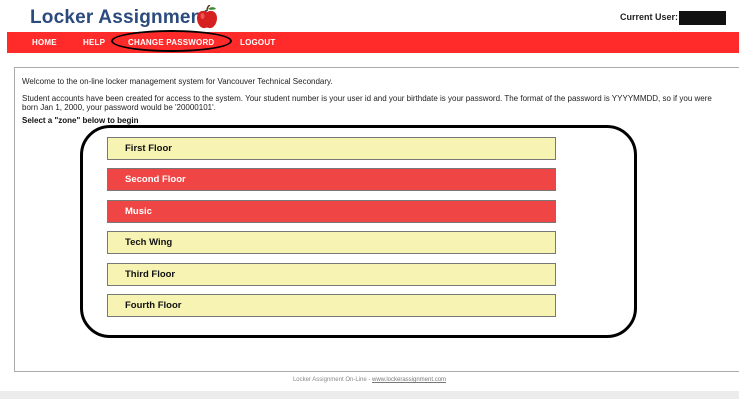 The width and height of the screenshot is (739, 399). What do you see at coordinates (331, 211) in the screenshot?
I see `zone-button-music: Music` at bounding box center [331, 211].